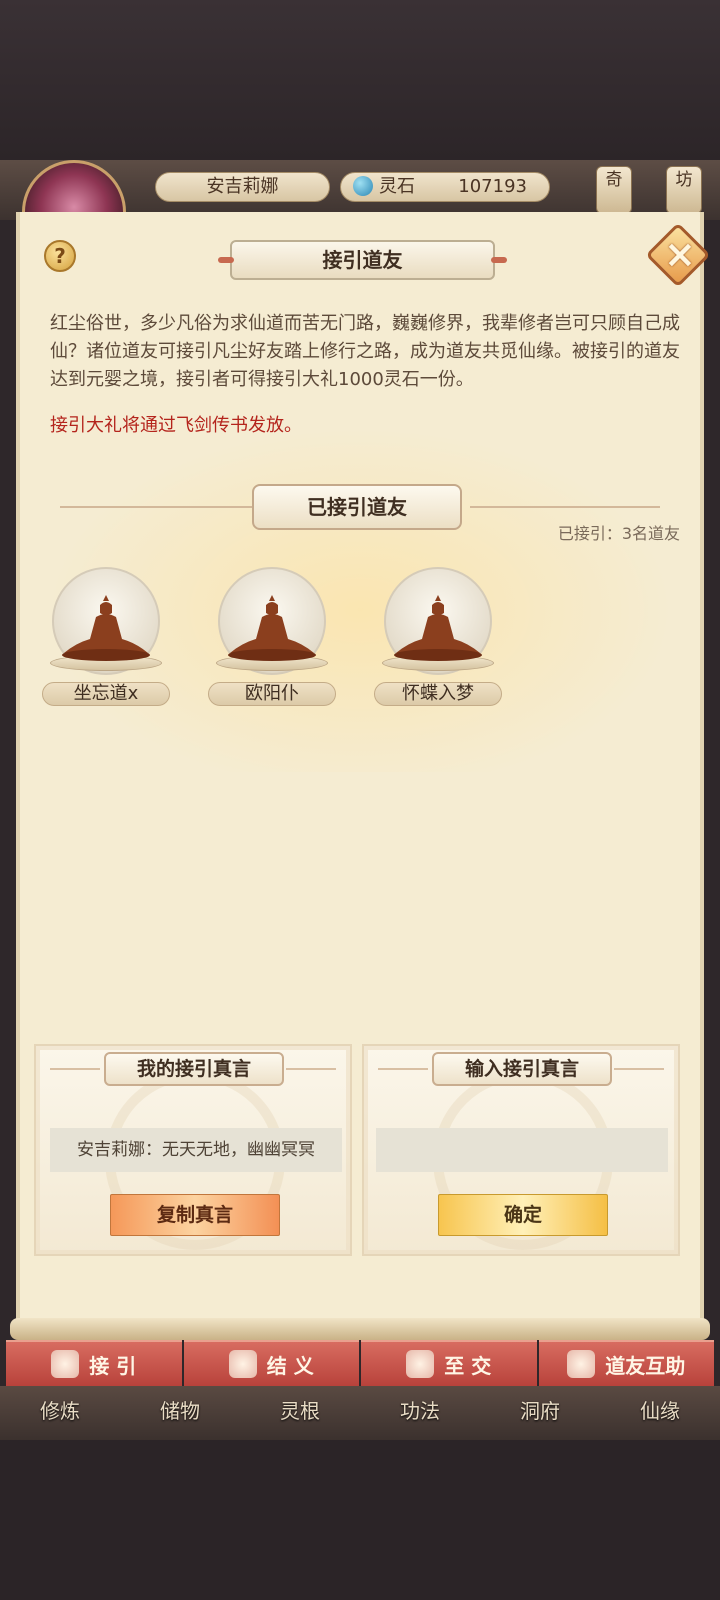 This screenshot has height=1600, width=720. I want to click on enter-code-title: 输入接引真言, so click(522, 1069).